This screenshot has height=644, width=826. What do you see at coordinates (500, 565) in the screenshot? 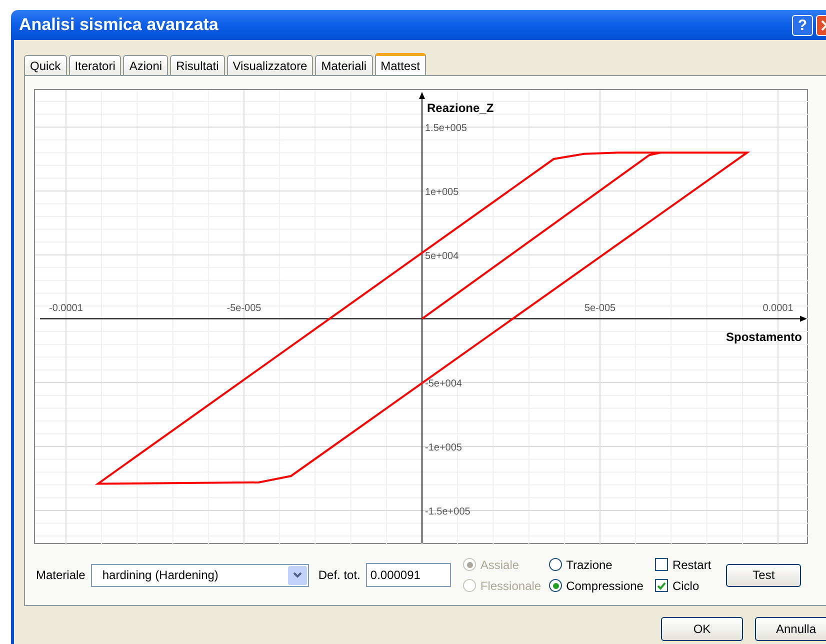
I see `radio-label: Assiale` at bounding box center [500, 565].